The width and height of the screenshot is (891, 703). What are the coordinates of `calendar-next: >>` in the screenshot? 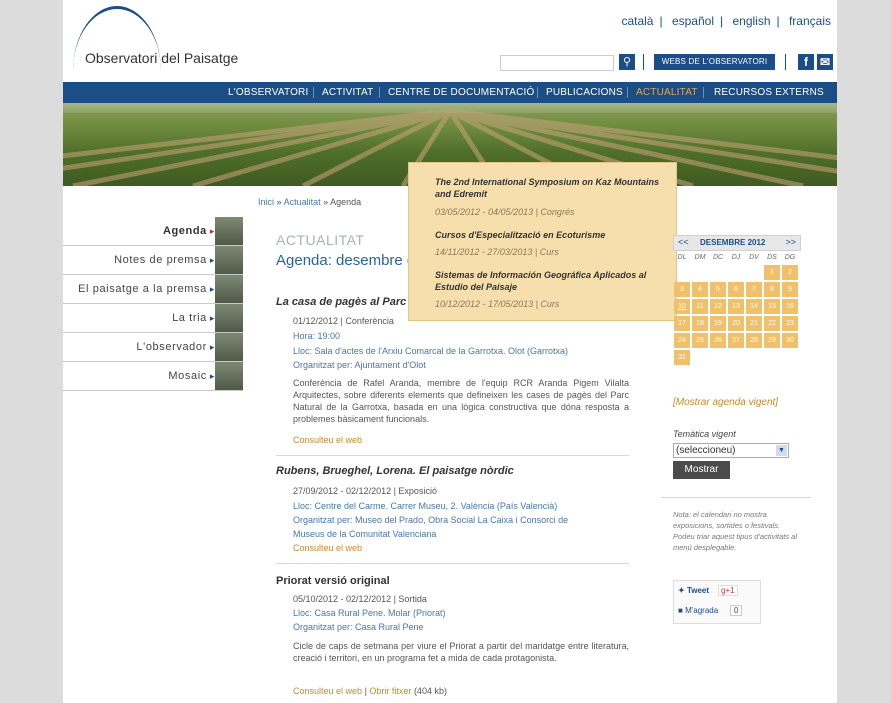 It's located at (790, 242).